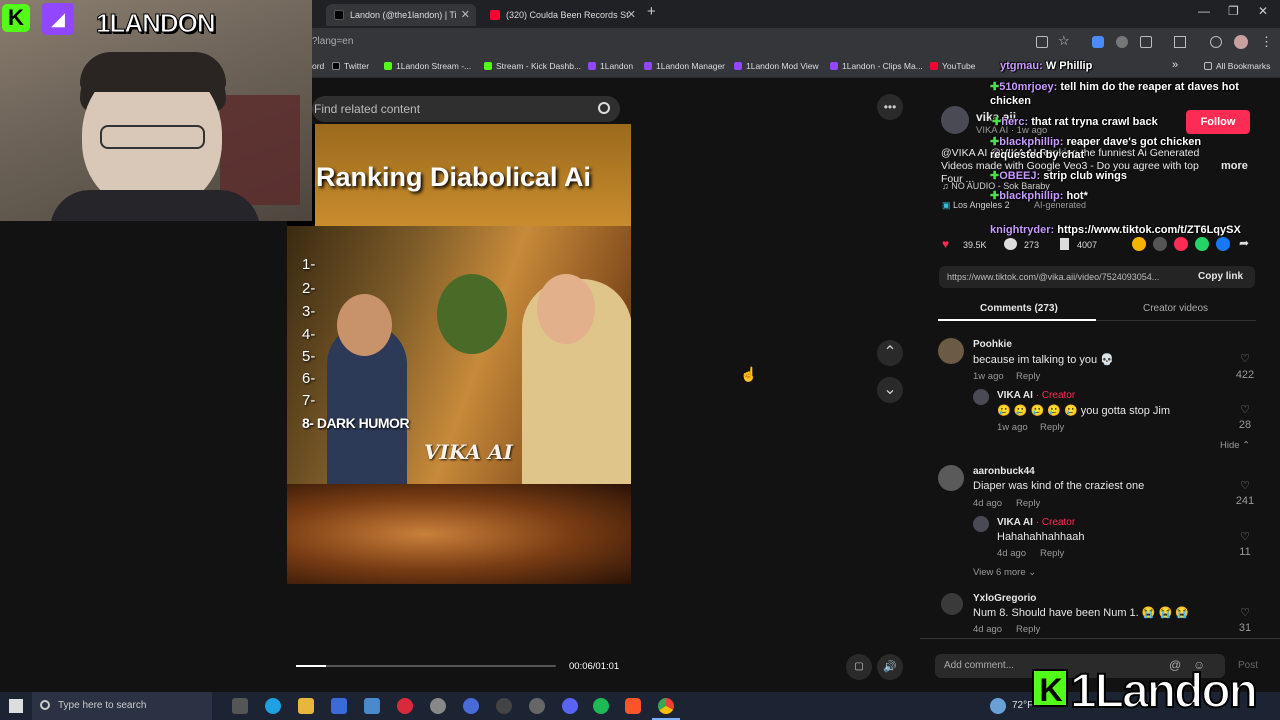  I want to click on tab-tiktok: Landon (@the1landon) | Ti ✕, so click(401, 15).